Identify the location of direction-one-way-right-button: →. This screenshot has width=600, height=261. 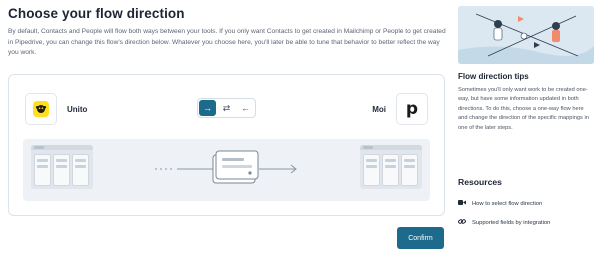
(207, 108).